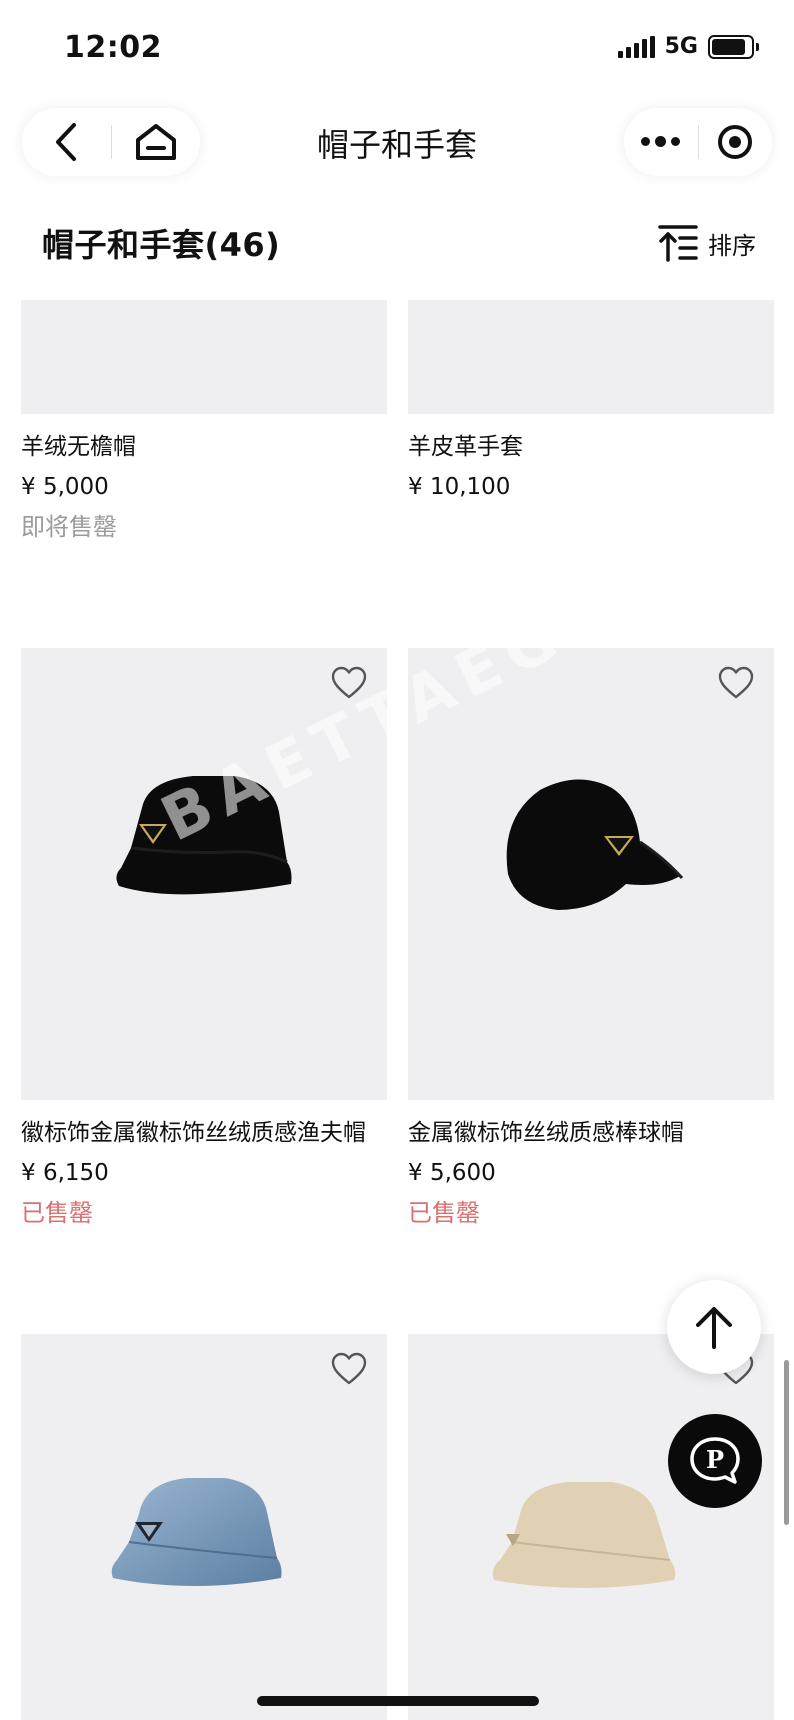 The image size is (794, 1720). What do you see at coordinates (681, 46) in the screenshot?
I see `network-label: 5G` at bounding box center [681, 46].